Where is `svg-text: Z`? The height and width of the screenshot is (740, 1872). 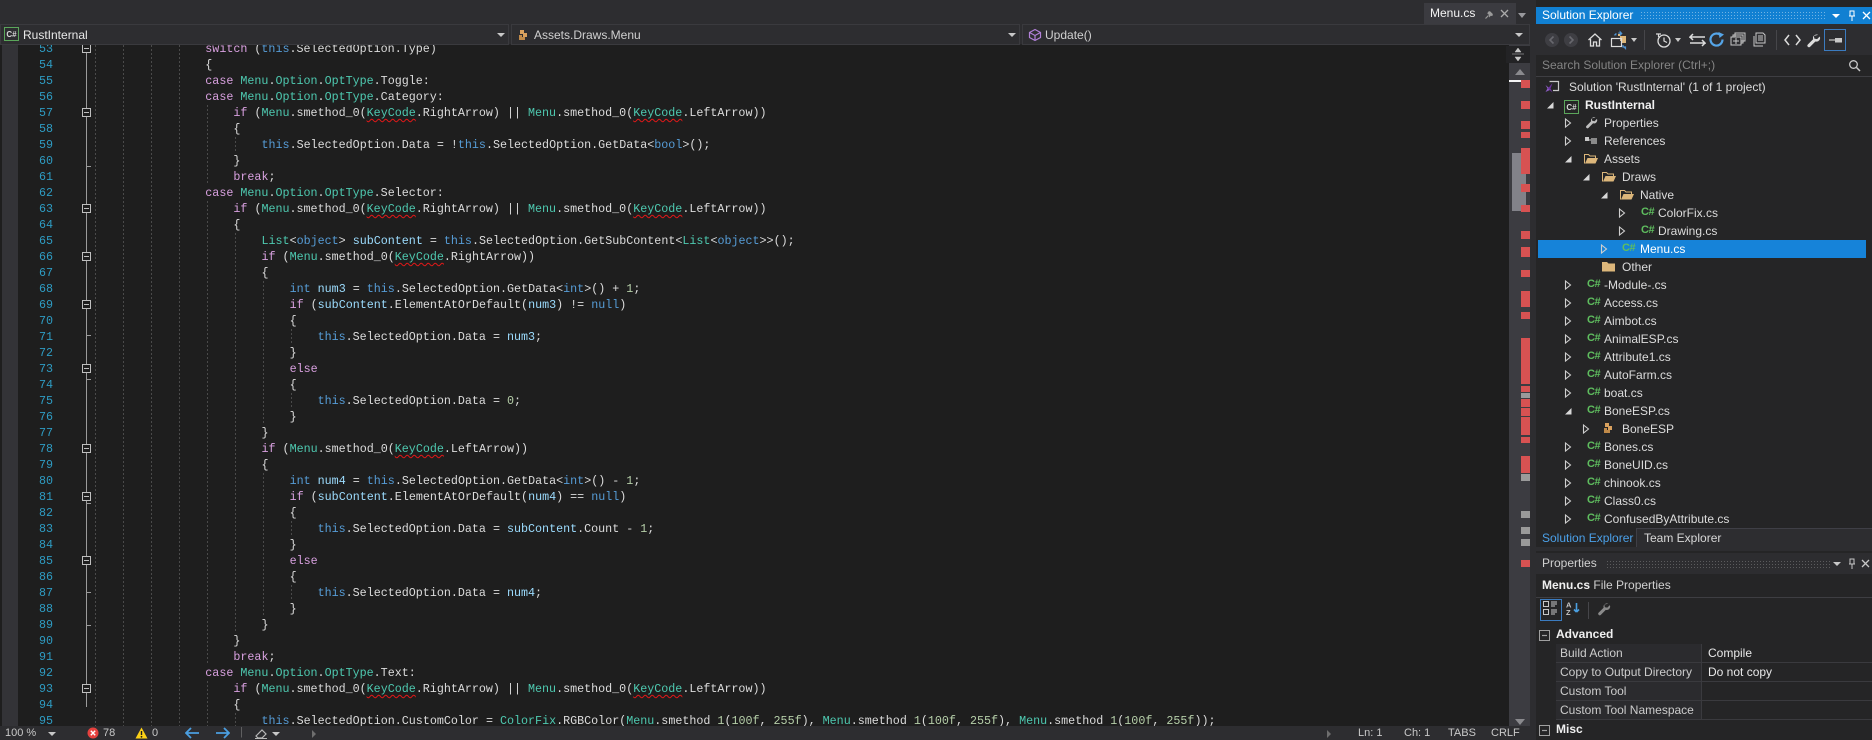
svg-text: Z is located at coordinates (1568, 611).